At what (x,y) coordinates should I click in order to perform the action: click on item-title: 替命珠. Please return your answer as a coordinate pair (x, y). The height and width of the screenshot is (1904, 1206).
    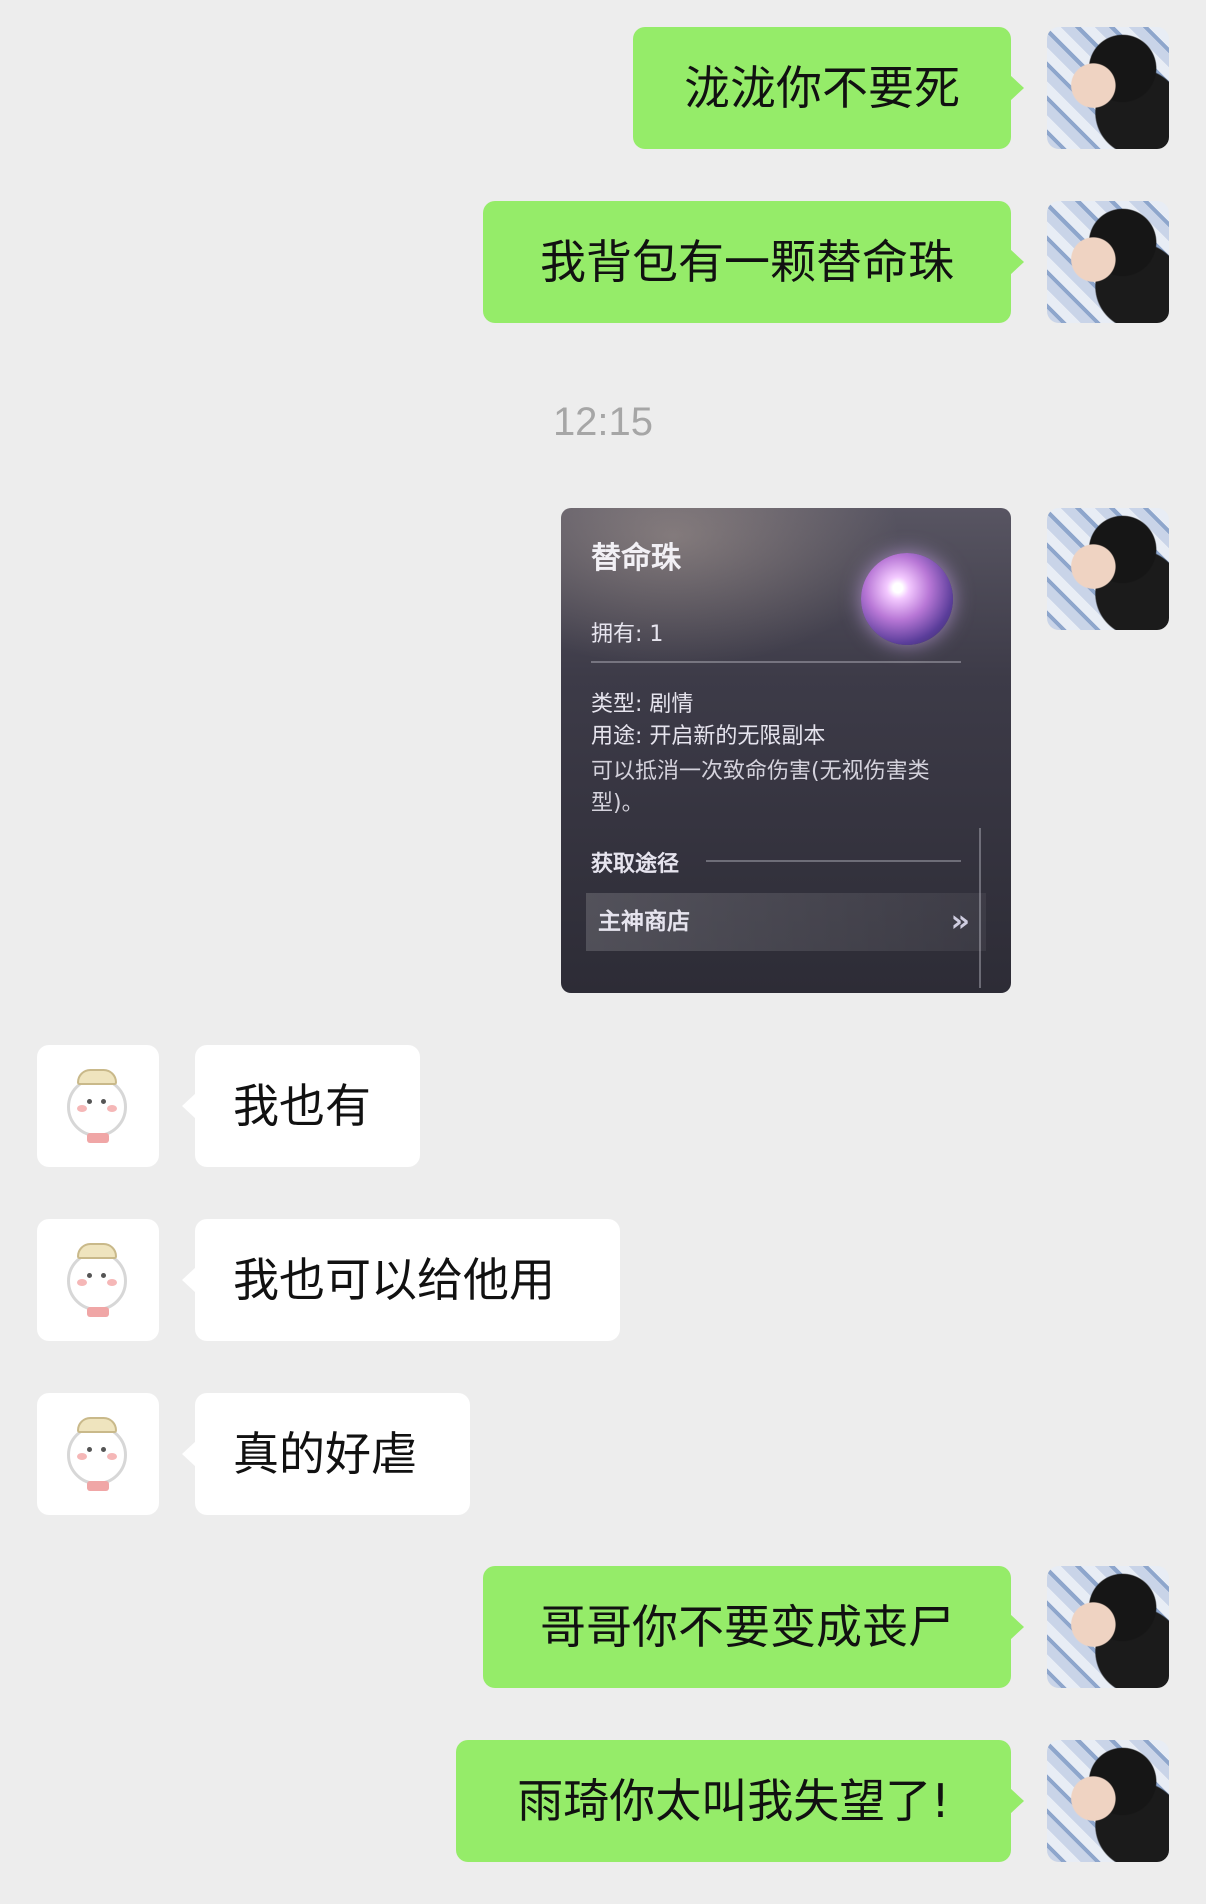
    Looking at the image, I should click on (636, 558).